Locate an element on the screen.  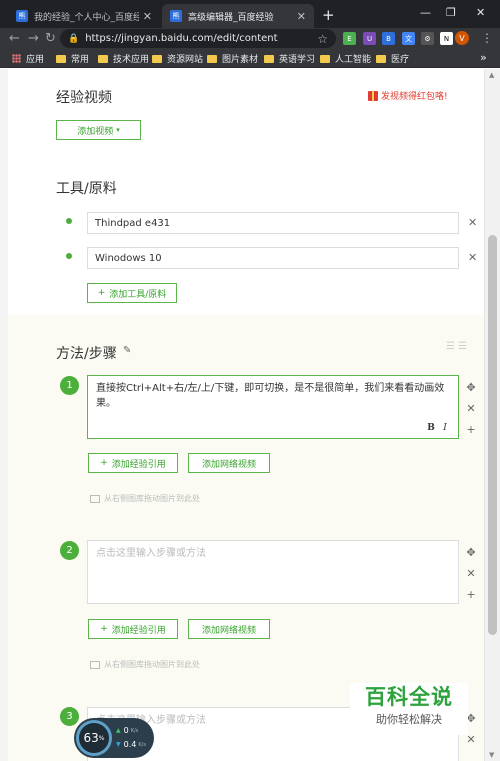
format-toolbar: B I is located at coordinates (438, 428).